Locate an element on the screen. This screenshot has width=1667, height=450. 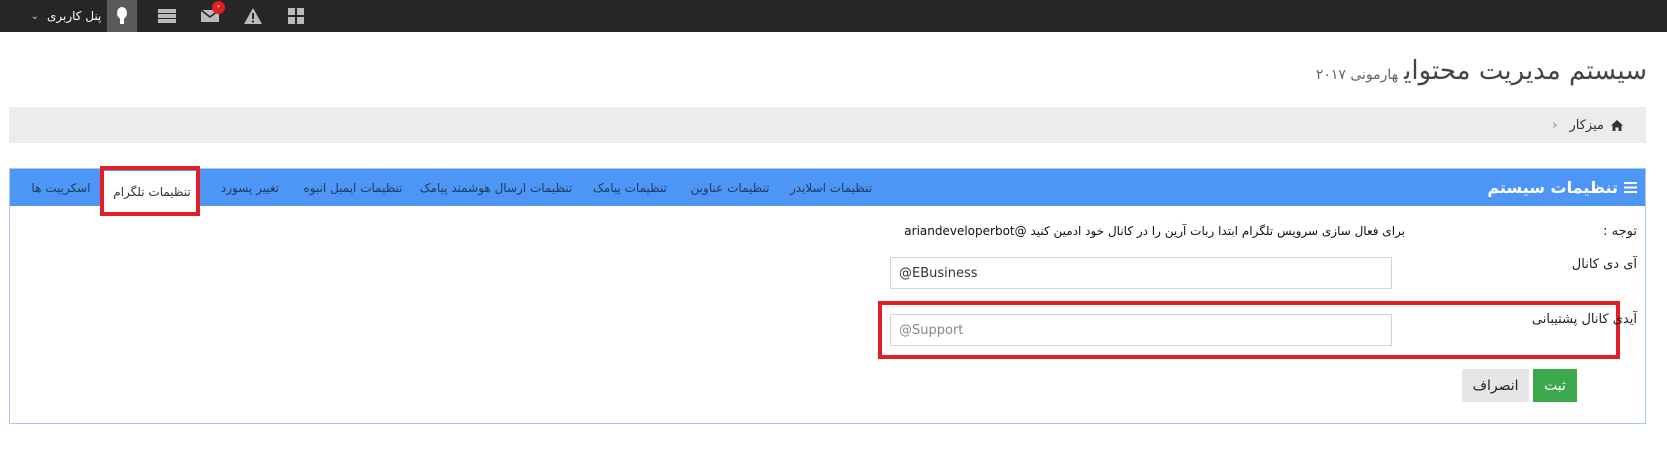
note-label: توجه : is located at coordinates (1620, 231).